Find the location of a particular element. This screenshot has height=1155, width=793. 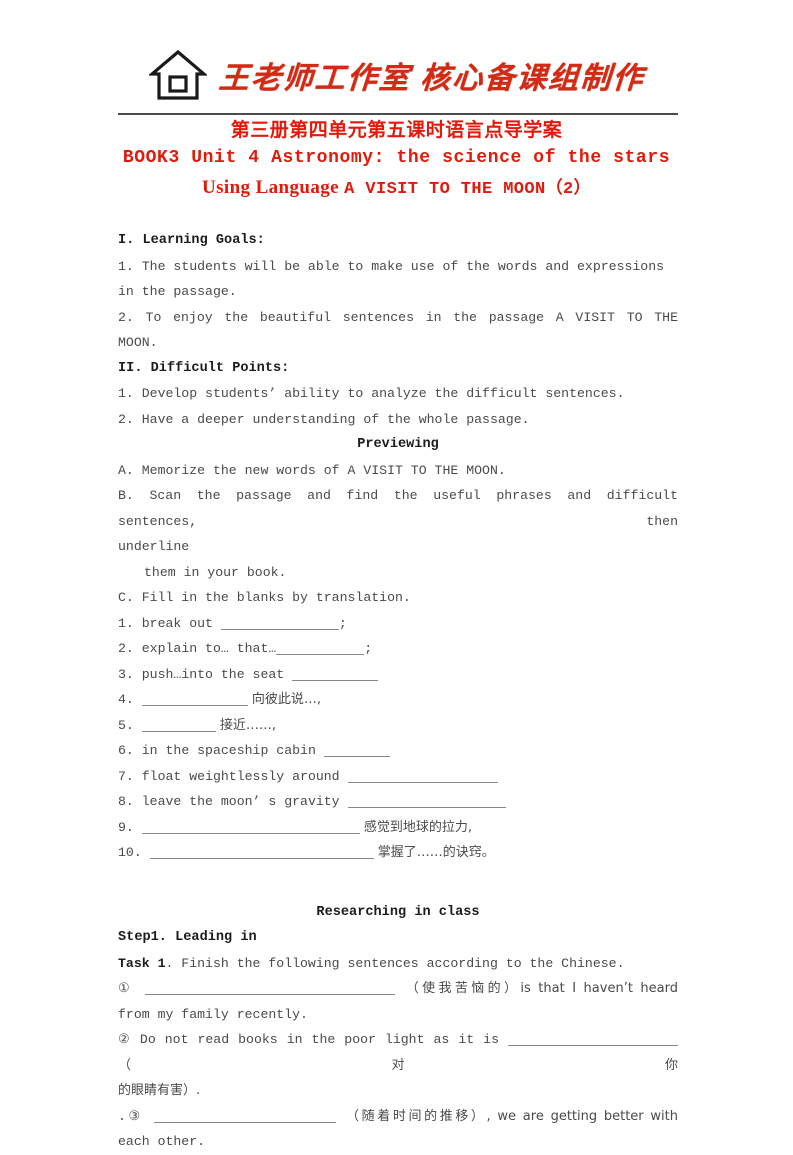

translation-blank-number: 6. is located at coordinates (130, 750).